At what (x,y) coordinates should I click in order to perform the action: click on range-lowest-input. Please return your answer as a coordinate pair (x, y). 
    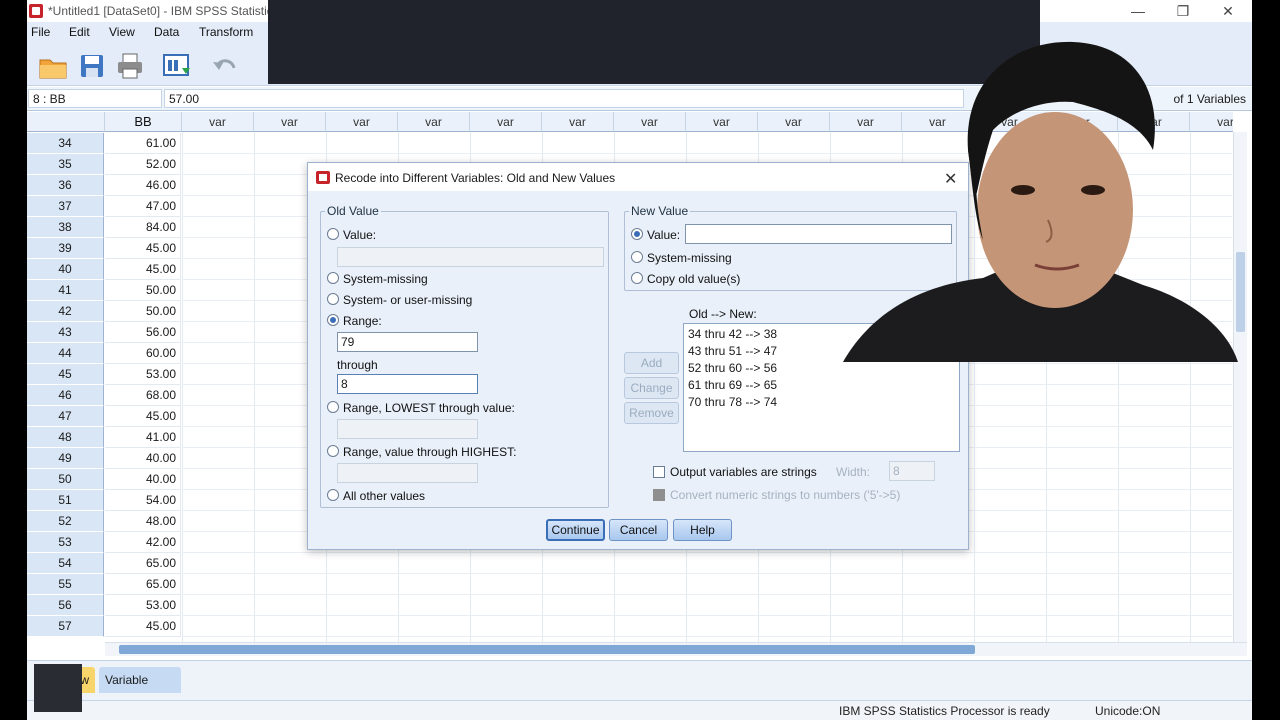
    Looking at the image, I should click on (407, 429).